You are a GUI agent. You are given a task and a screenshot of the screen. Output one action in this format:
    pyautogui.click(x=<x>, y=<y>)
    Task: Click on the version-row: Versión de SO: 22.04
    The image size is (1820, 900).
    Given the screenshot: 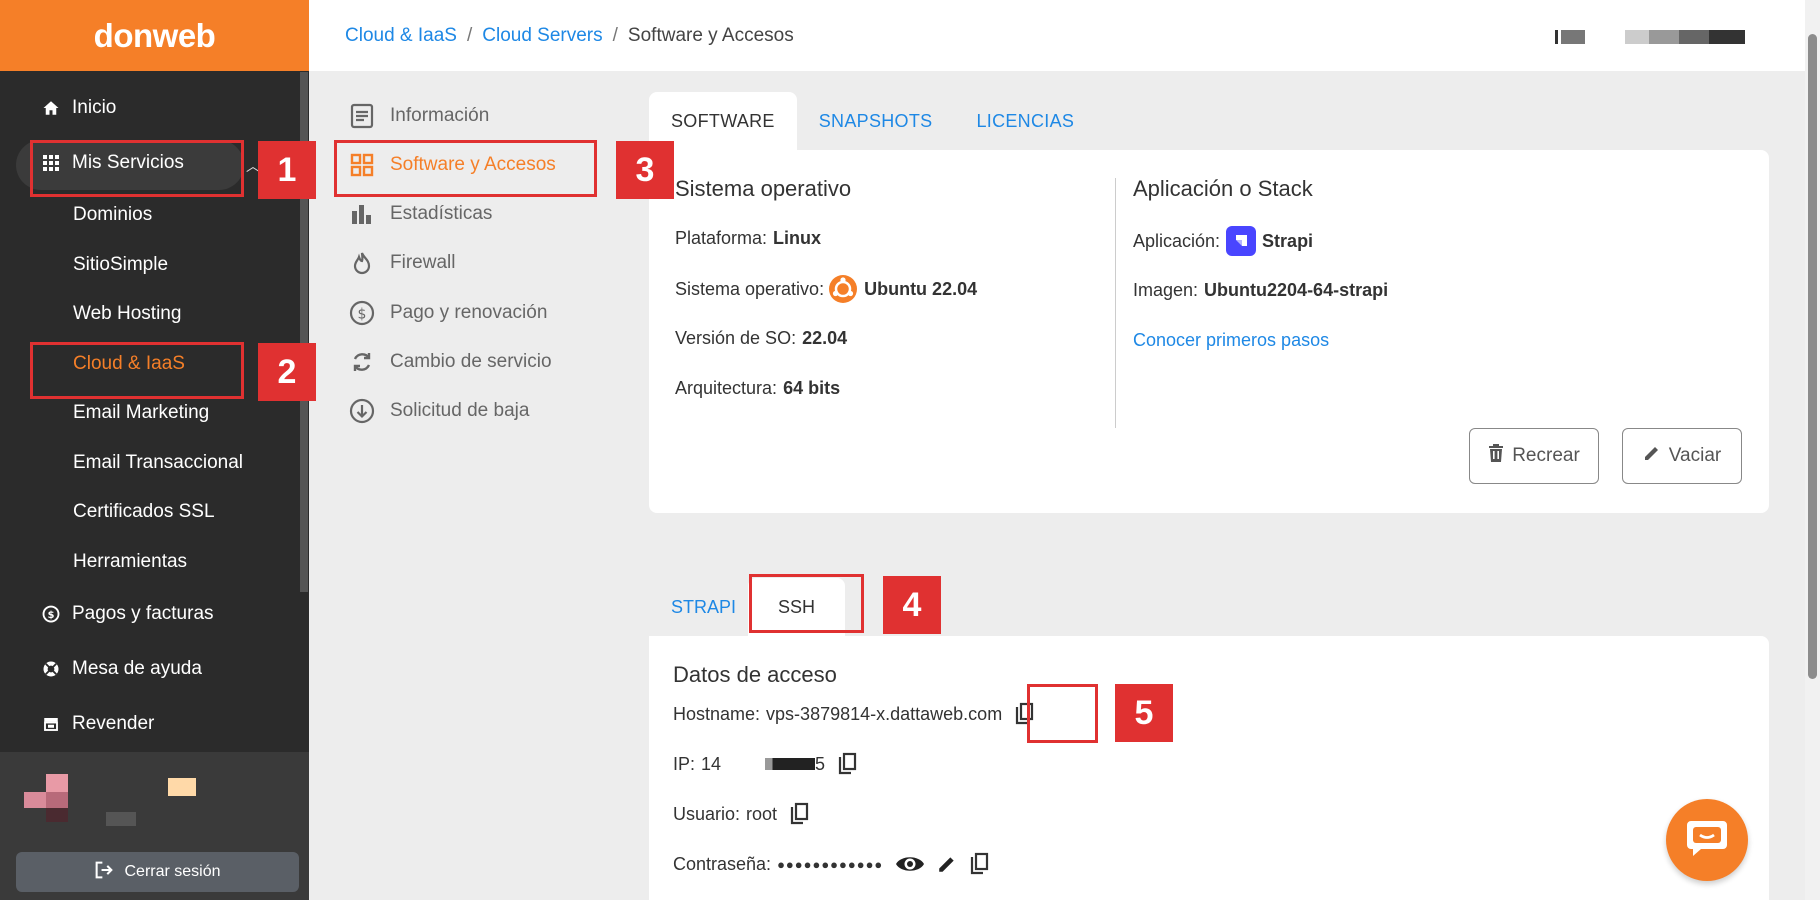 What is the action you would take?
    pyautogui.click(x=761, y=338)
    